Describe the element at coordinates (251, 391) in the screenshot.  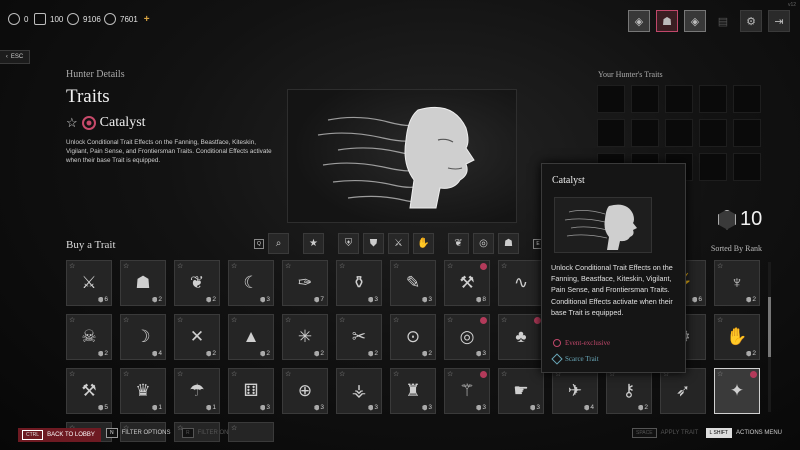
I see `trait-card: ☆ ⚅ 3` at that location.